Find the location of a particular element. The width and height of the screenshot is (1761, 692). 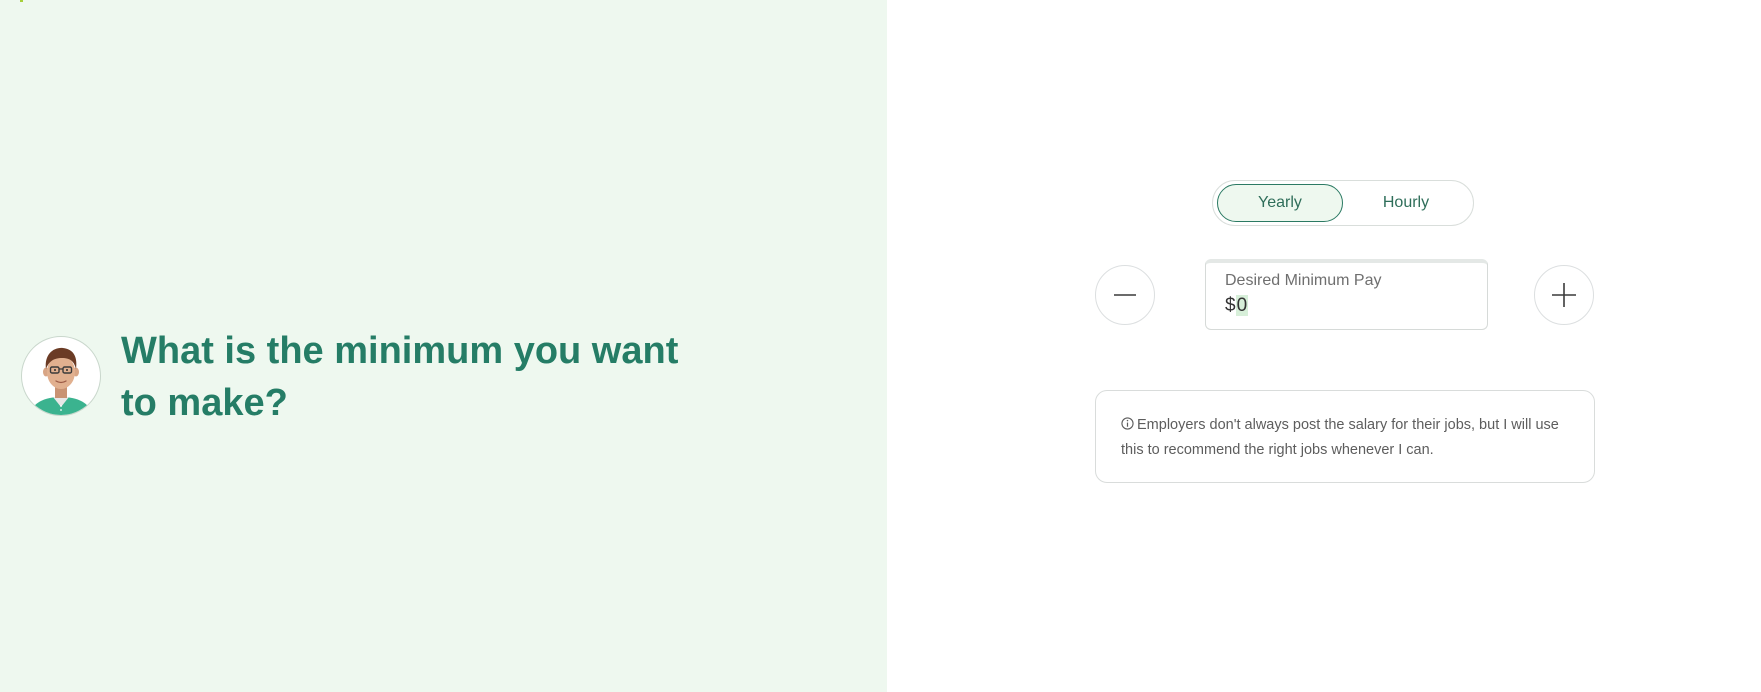

desired-minimum-pay-field: Desired Minimum Pay $0 is located at coordinates (1346, 294).